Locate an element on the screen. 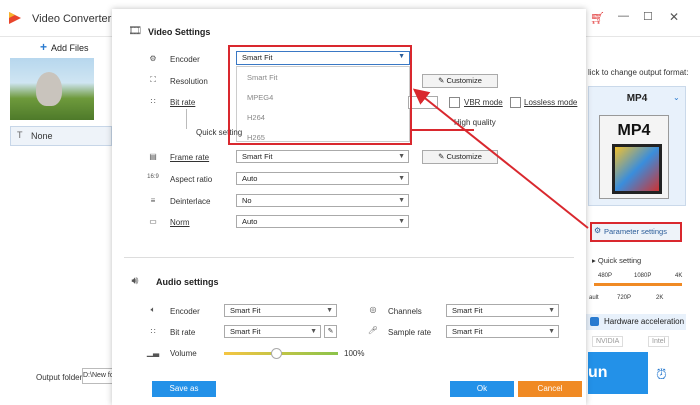  thumbnail-character is located at coordinates (49, 89).